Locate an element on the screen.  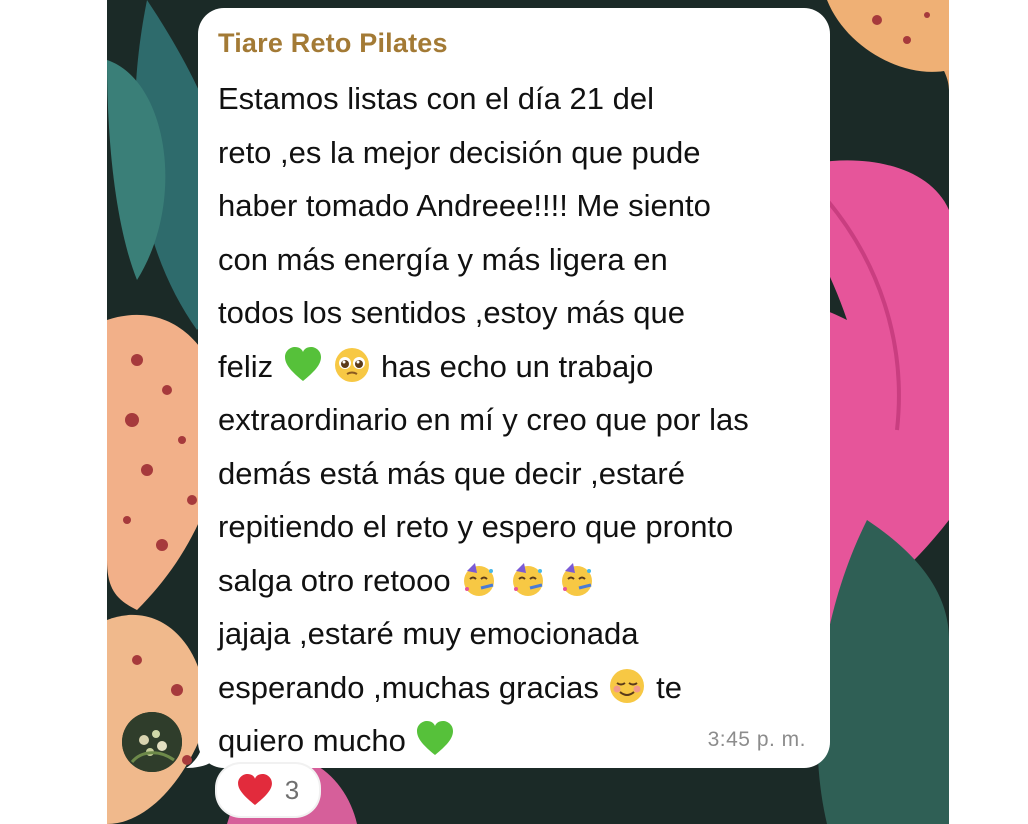
message-text-segment: salga otro retooo is located at coordinates (334, 580).